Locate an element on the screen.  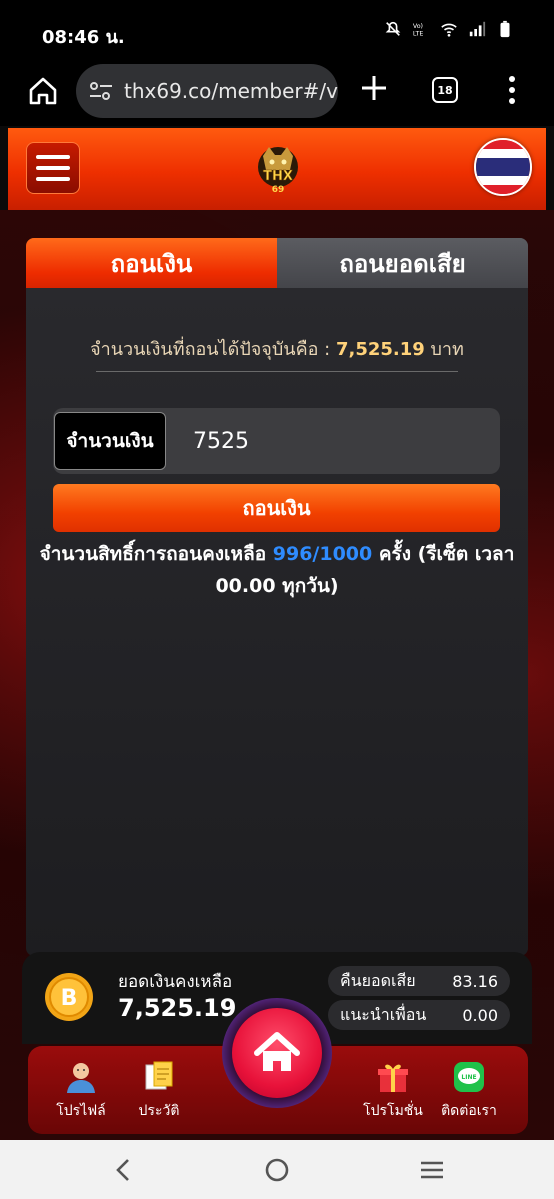
nav-promotion: โปรโมชั่น is located at coordinates (393, 1091).